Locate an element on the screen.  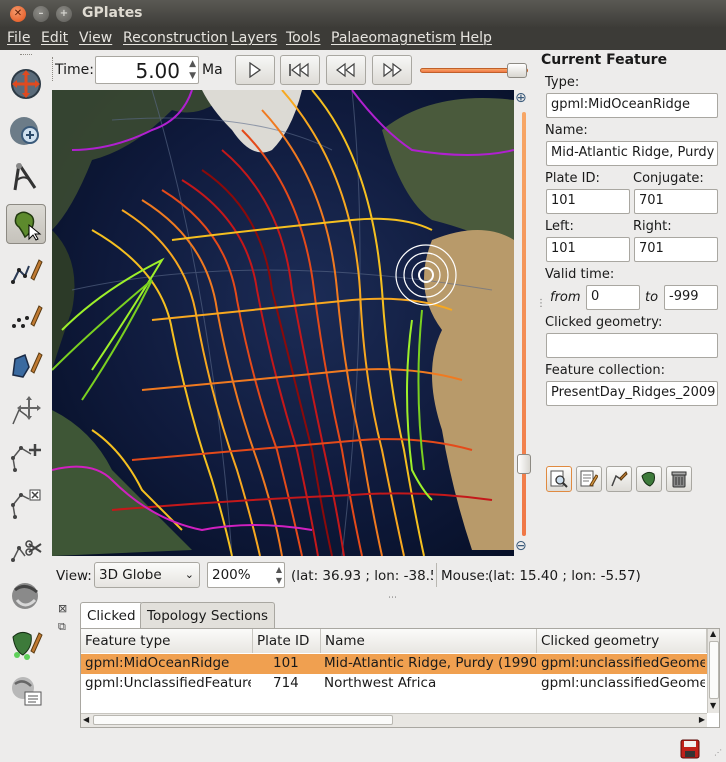
clone-feature-button is located at coordinates (649, 479).